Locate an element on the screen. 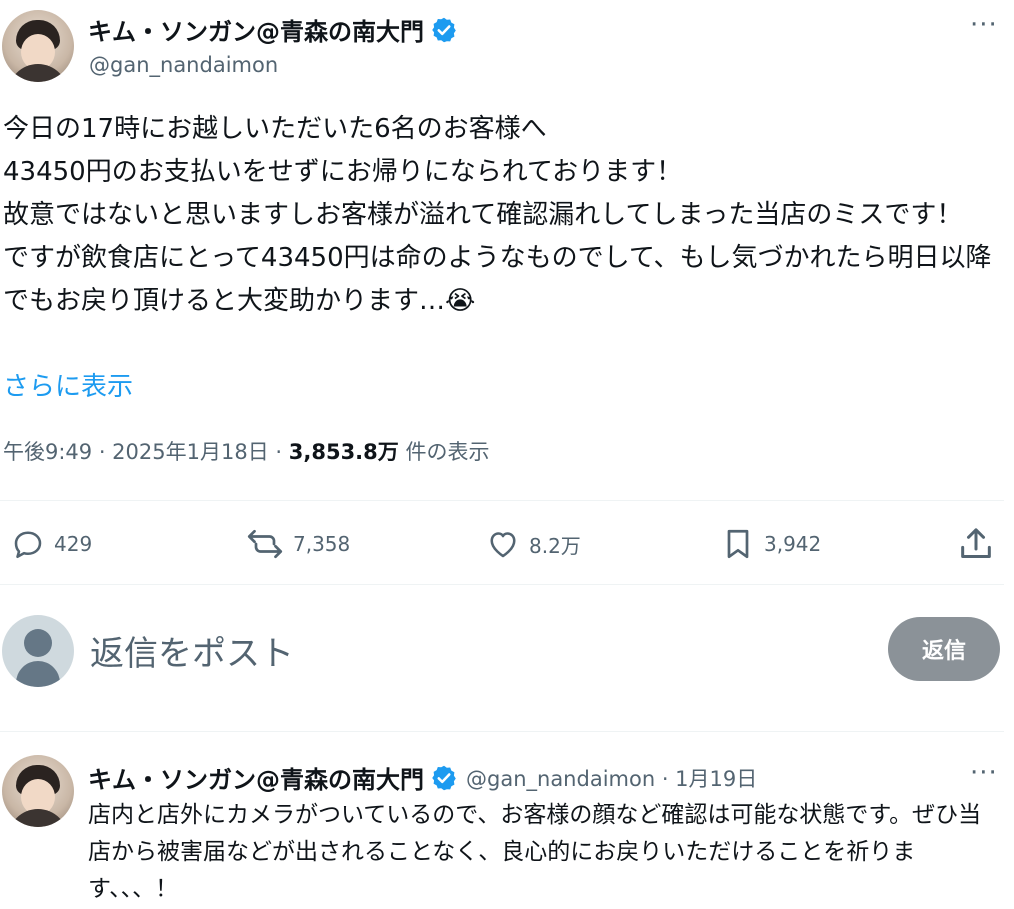  more-options-icon: ··· is located at coordinates (984, 25).